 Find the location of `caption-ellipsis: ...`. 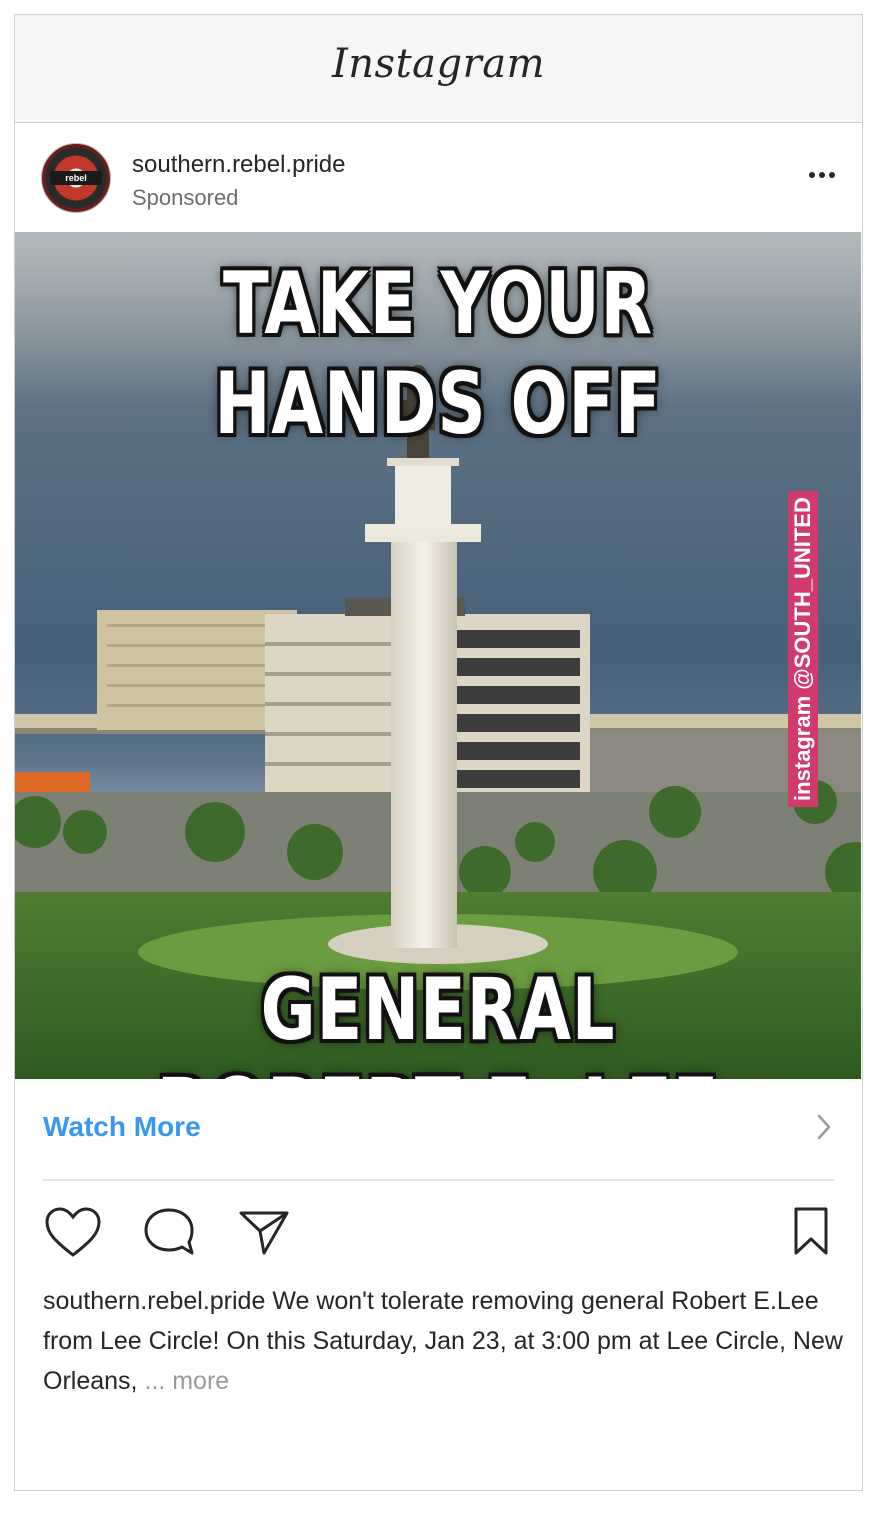

caption-ellipsis: ... is located at coordinates (155, 1381).